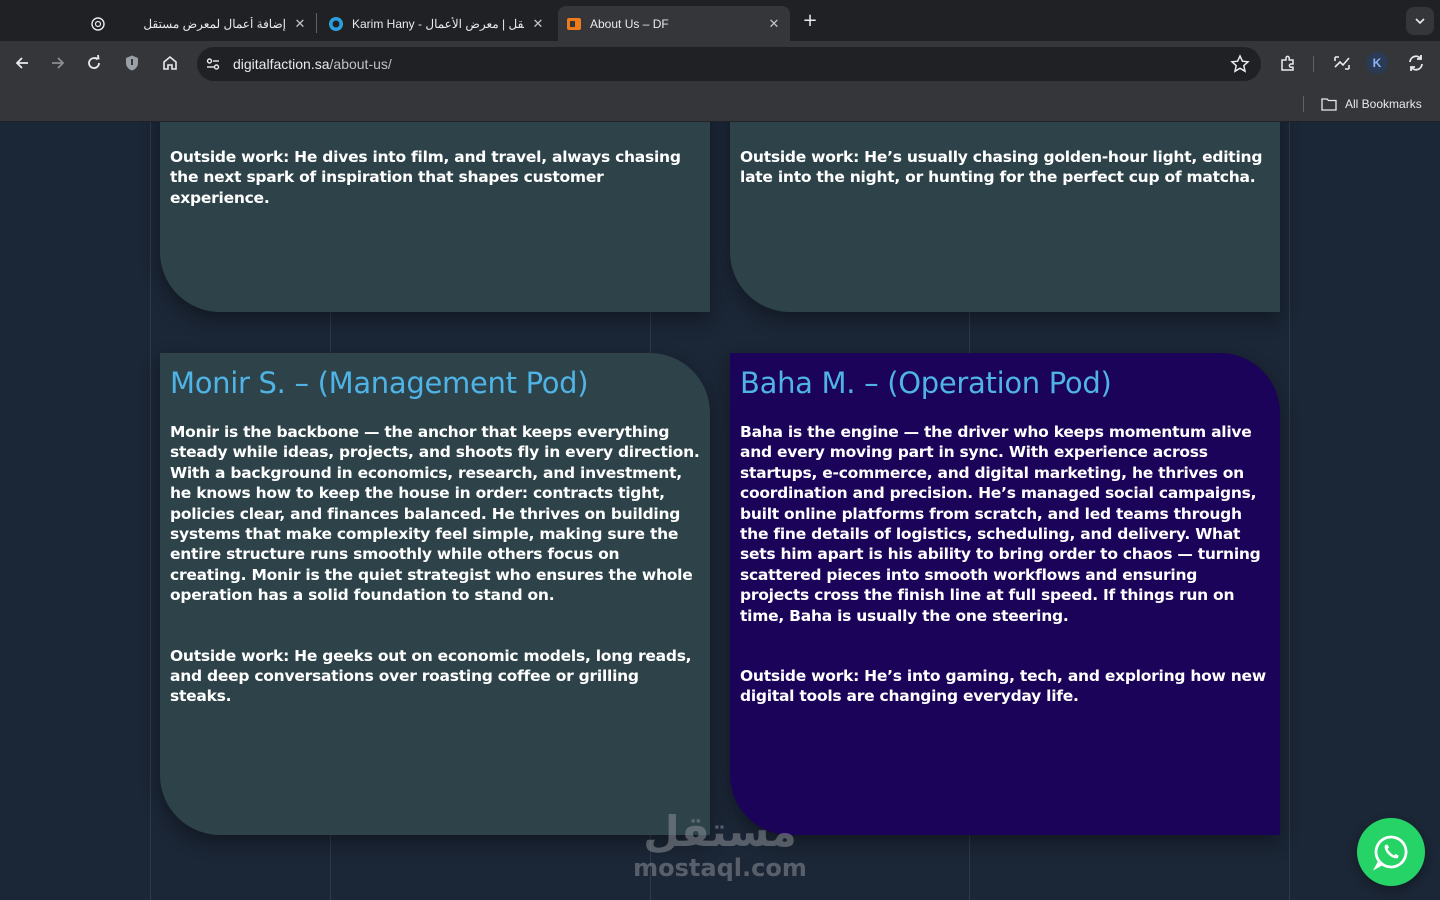 The height and width of the screenshot is (900, 1440). I want to click on media-router-icon, so click(1342, 63).